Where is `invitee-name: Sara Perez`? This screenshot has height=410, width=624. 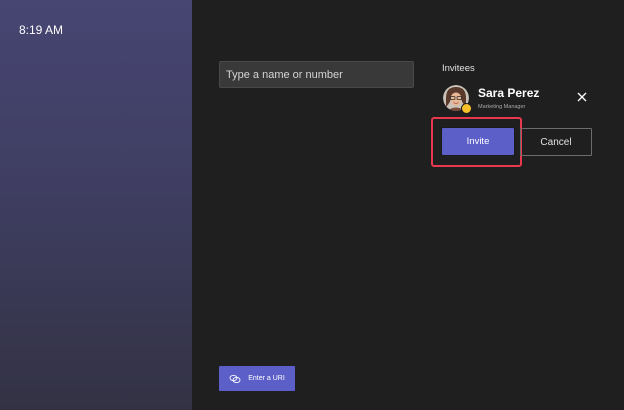
invitee-name: Sara Perez is located at coordinates (509, 93).